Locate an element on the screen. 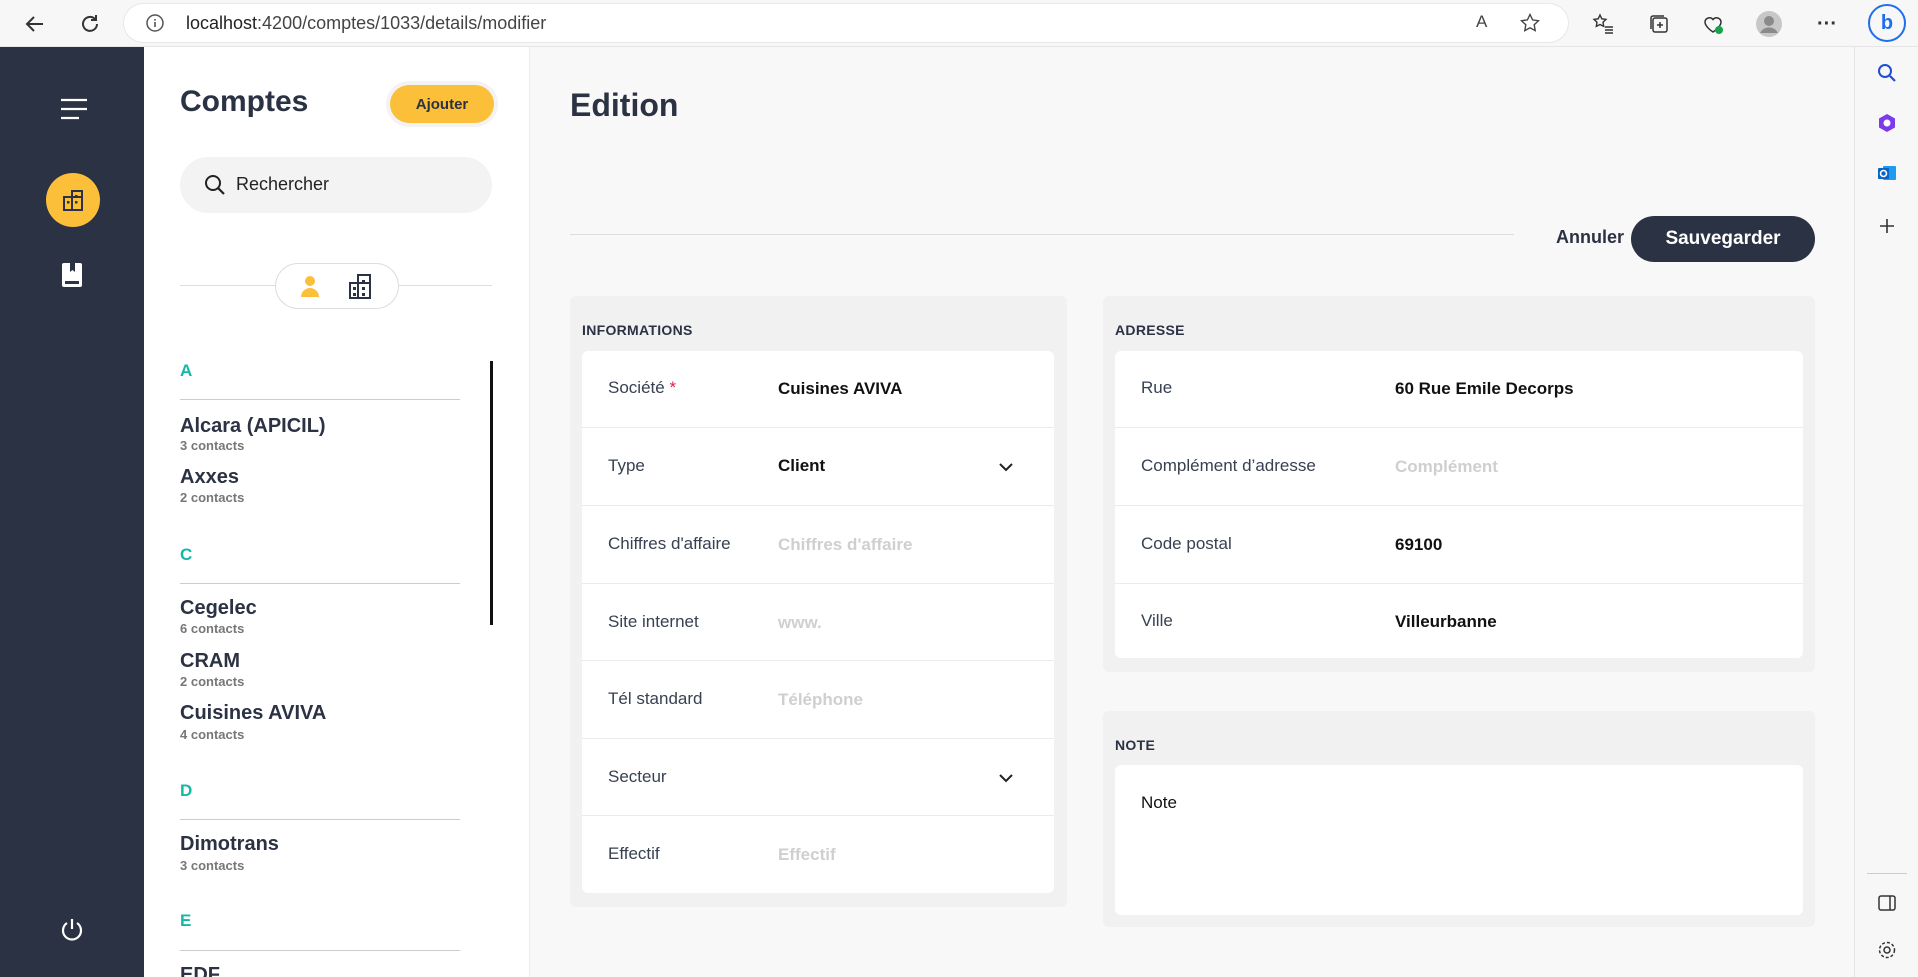 Image resolution: width=1918 pixels, height=977 pixels. field-label: Site internet is located at coordinates (653, 621).